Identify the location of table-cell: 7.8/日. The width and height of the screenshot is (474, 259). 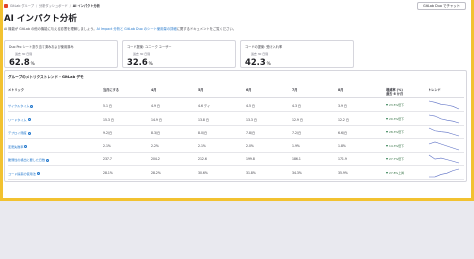
(251, 133).